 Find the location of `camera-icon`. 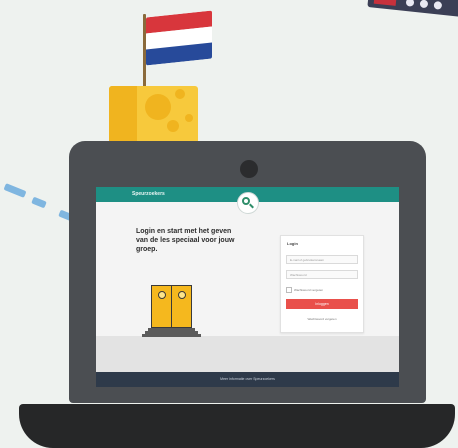

camera-icon is located at coordinates (249, 169).